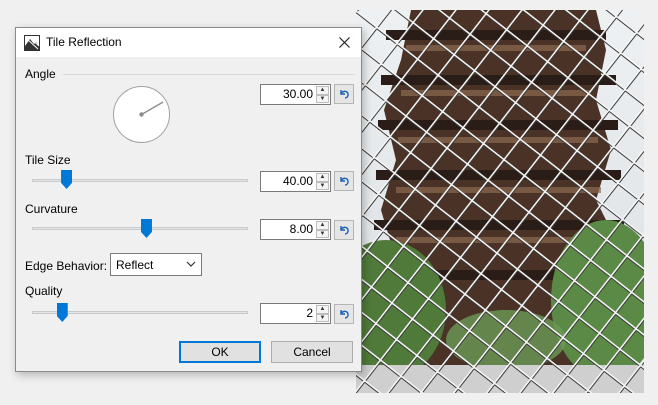 Image resolution: width=658 pixels, height=405 pixels. What do you see at coordinates (40, 74) in the screenshot?
I see `angle-label: Angle` at bounding box center [40, 74].